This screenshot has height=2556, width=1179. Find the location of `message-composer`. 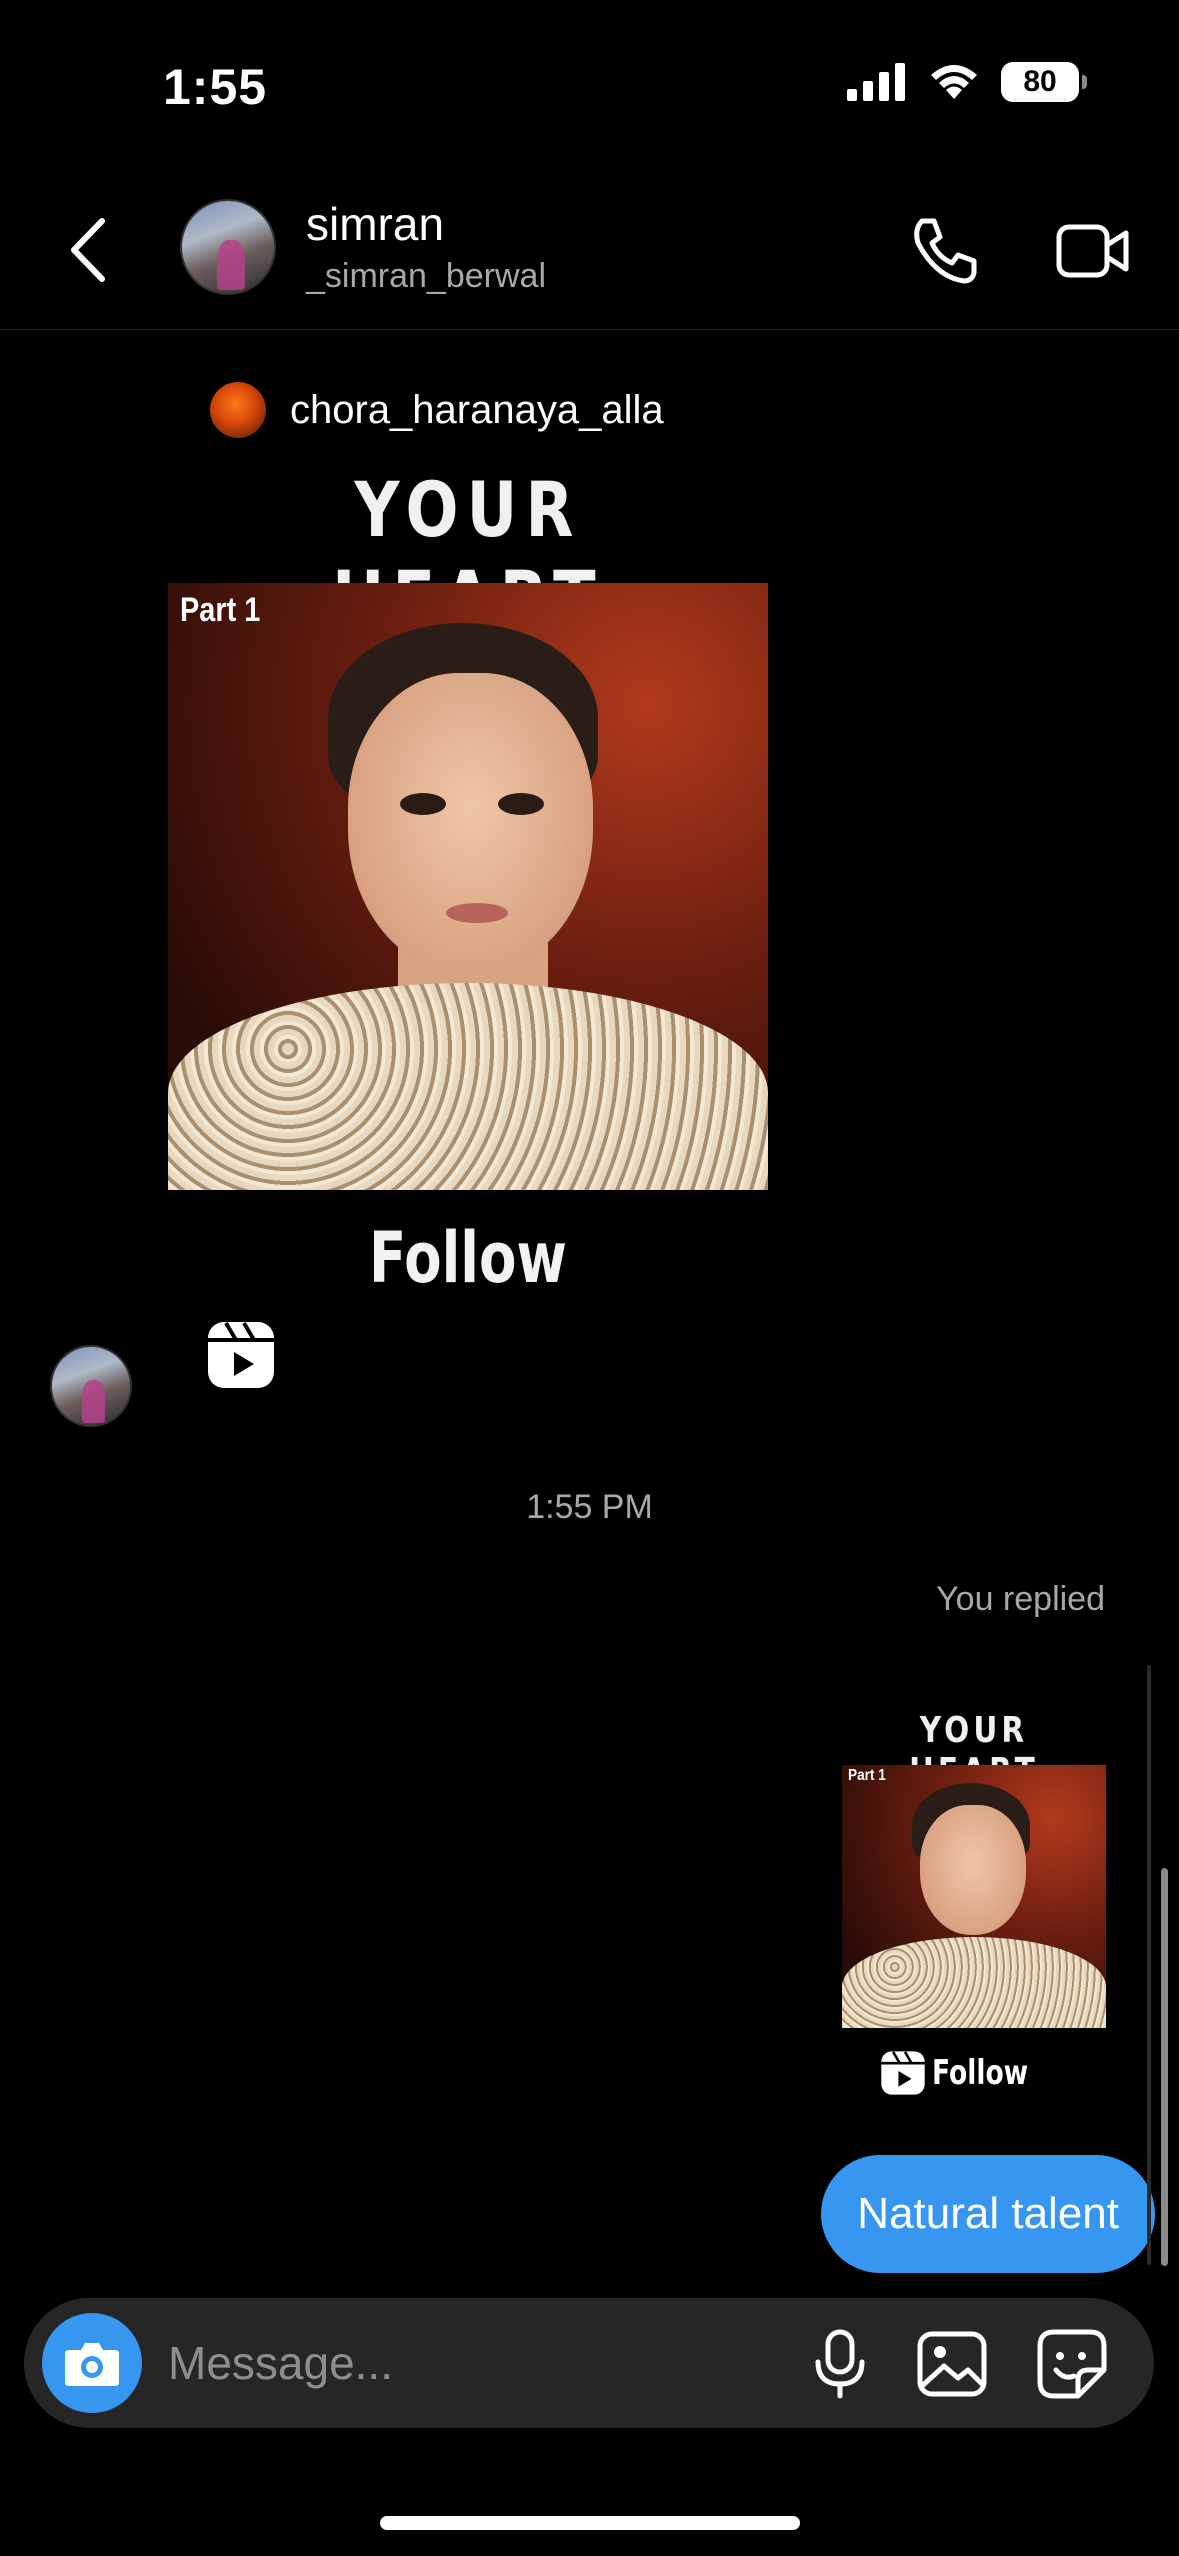

message-composer is located at coordinates (589, 2363).